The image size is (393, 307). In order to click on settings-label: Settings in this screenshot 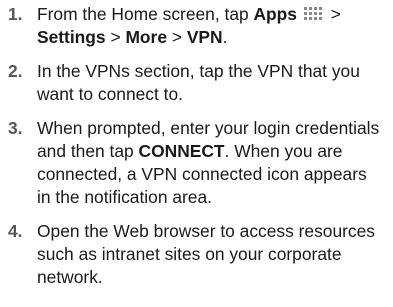, I will do `click(71, 37)`.